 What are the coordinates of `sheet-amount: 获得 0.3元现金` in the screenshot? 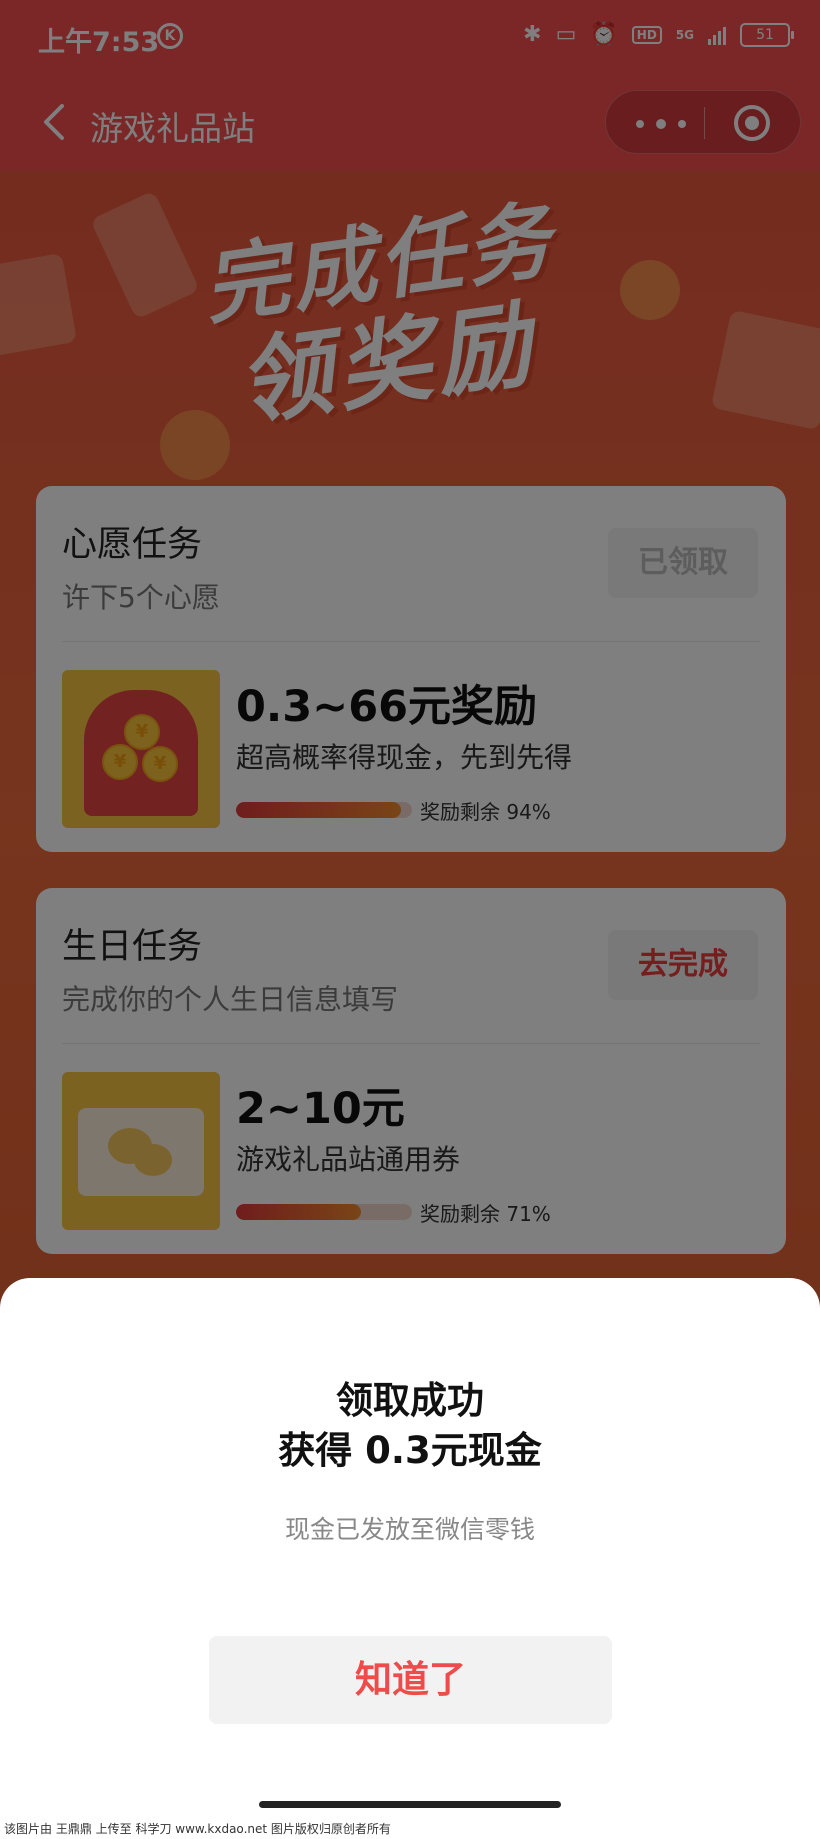 It's located at (410, 1450).